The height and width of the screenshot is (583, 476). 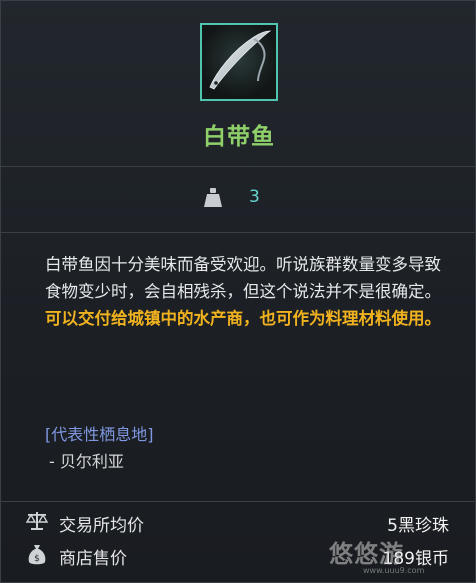 I want to click on money-bag-icon: $, so click(x=37, y=557).